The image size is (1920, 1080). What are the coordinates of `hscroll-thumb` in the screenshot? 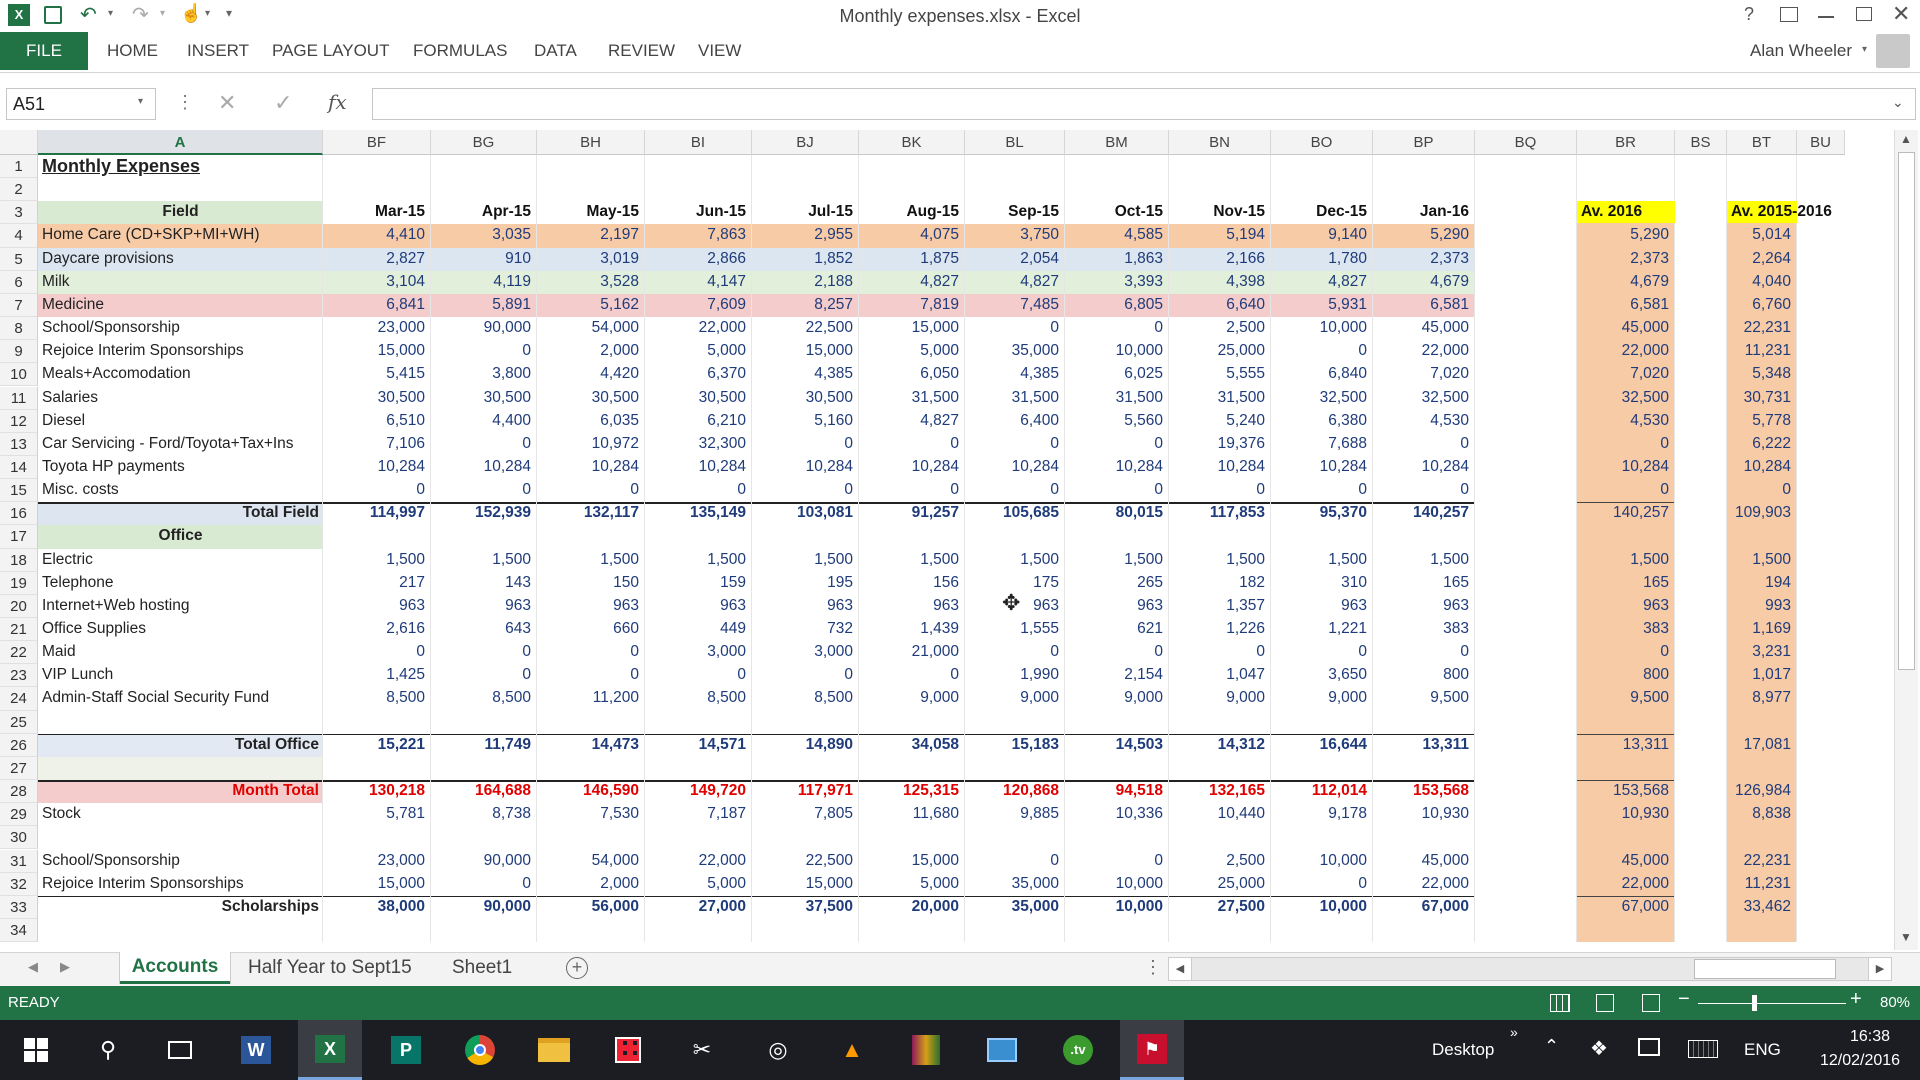 It's located at (1765, 969).